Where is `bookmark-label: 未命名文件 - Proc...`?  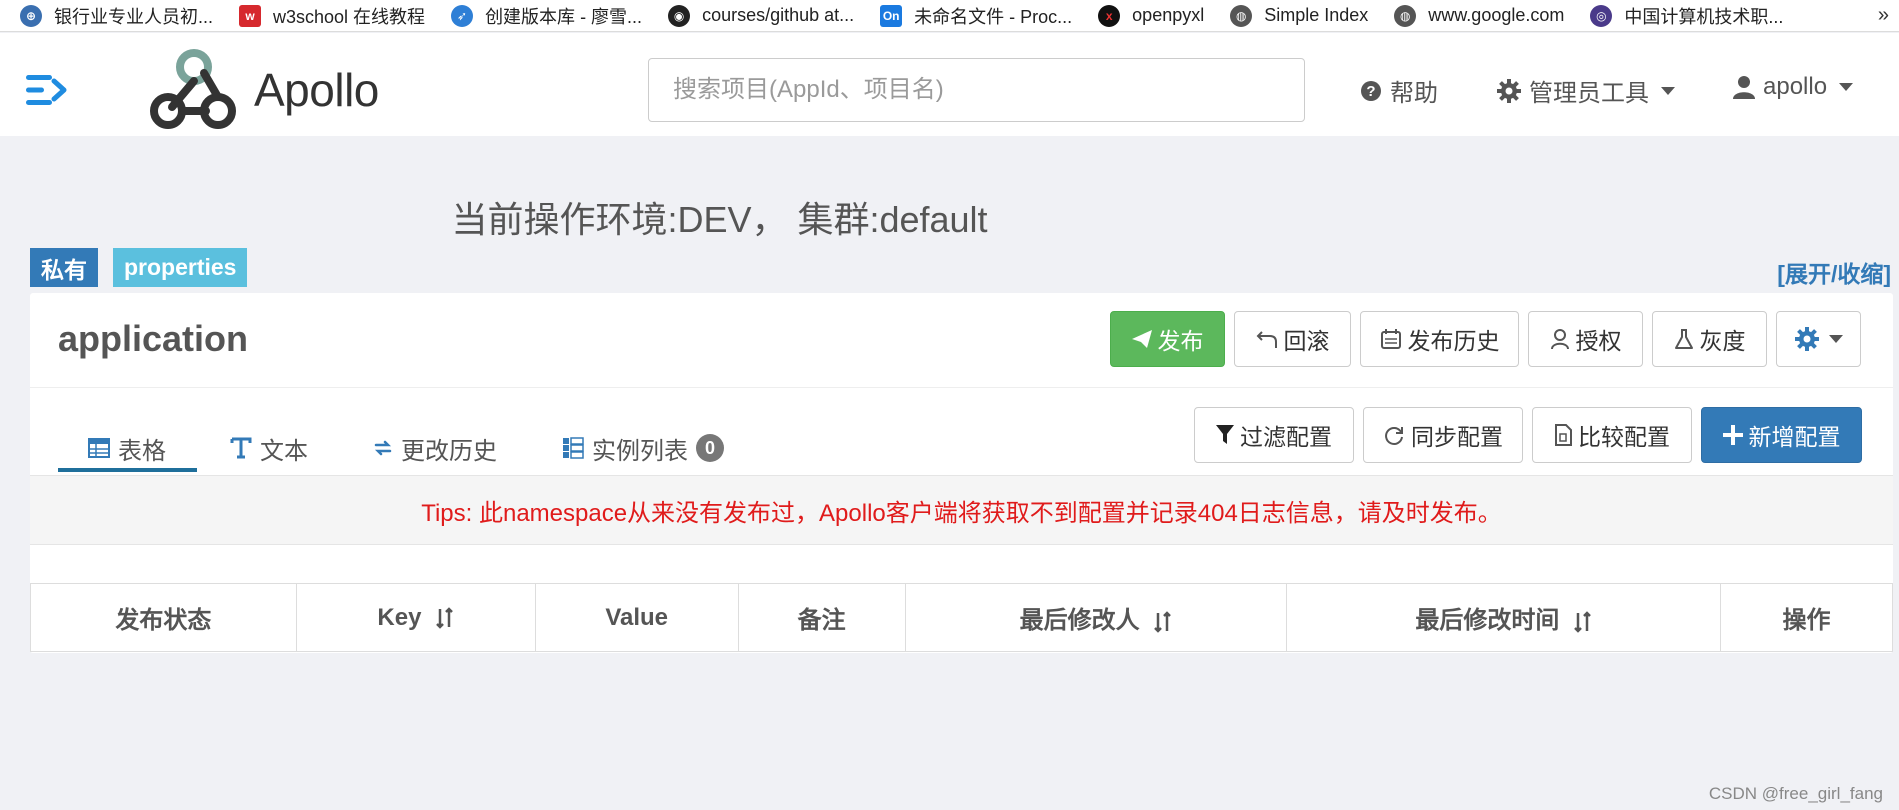
bookmark-label: 未命名文件 - Proc... is located at coordinates (993, 16).